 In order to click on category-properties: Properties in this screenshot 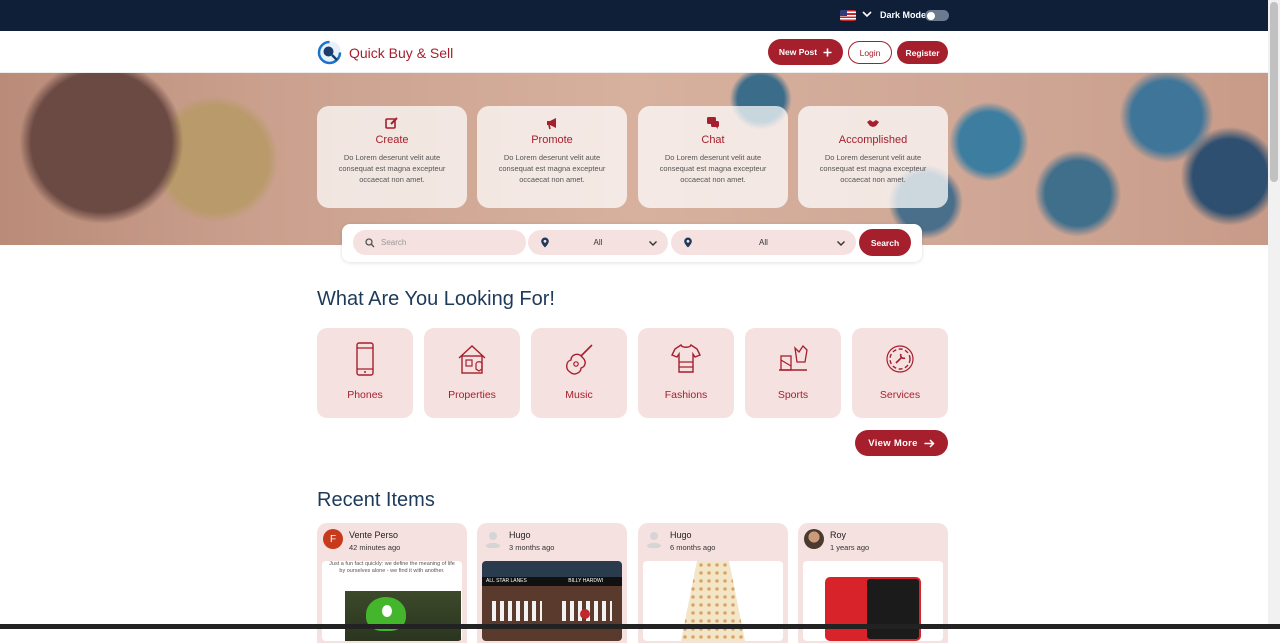, I will do `click(472, 373)`.